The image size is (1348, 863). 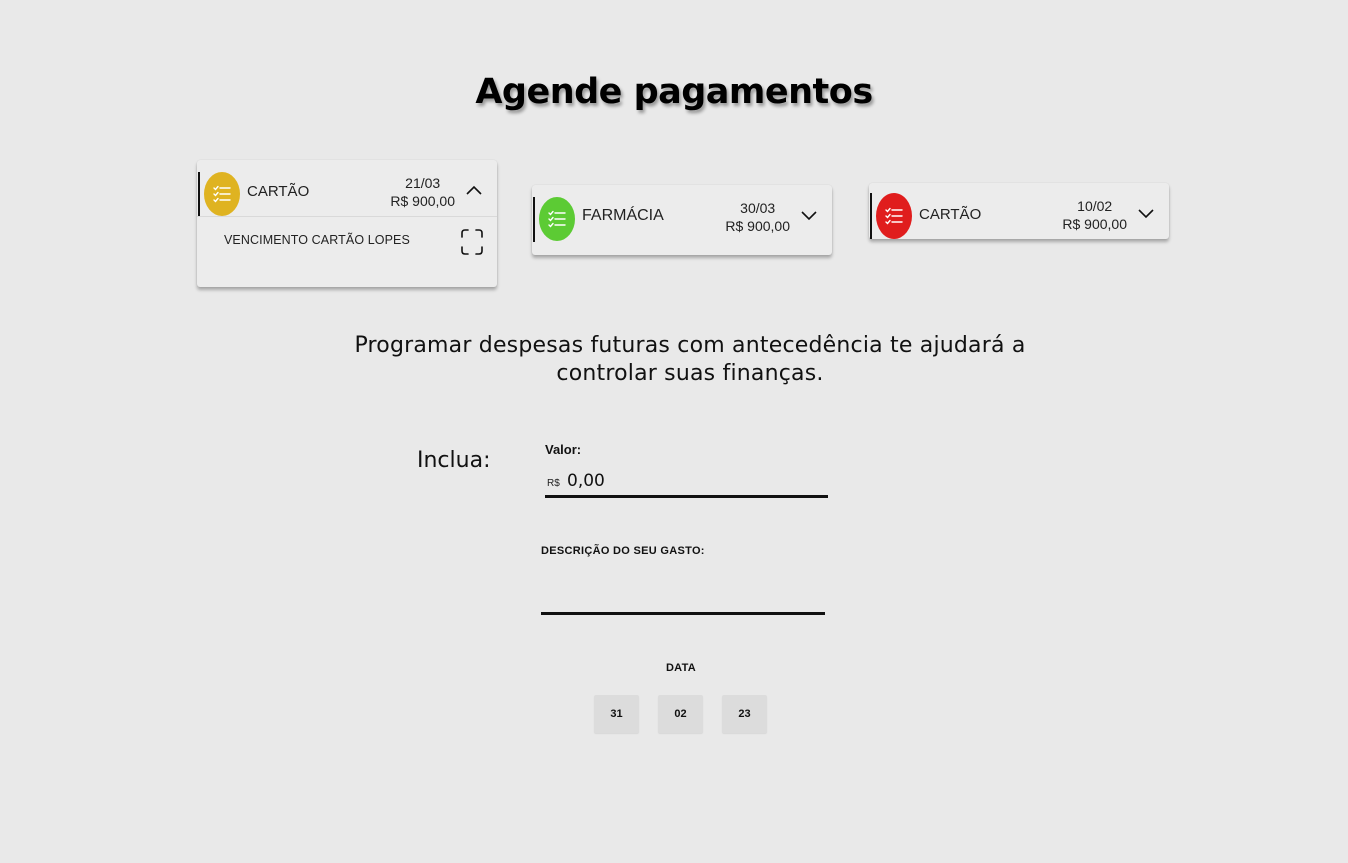 What do you see at coordinates (680, 714) in the screenshot?
I see `date-month-field: 02` at bounding box center [680, 714].